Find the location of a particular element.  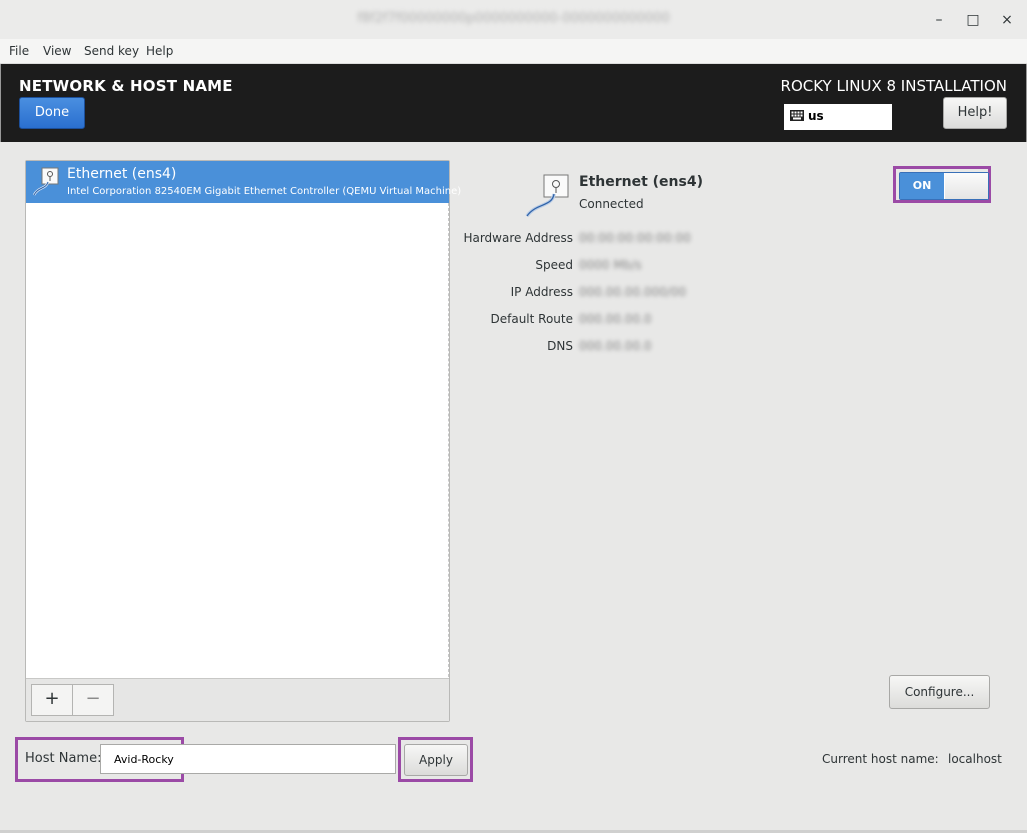

device-name: Ethernet (ens4) is located at coordinates (122, 174).